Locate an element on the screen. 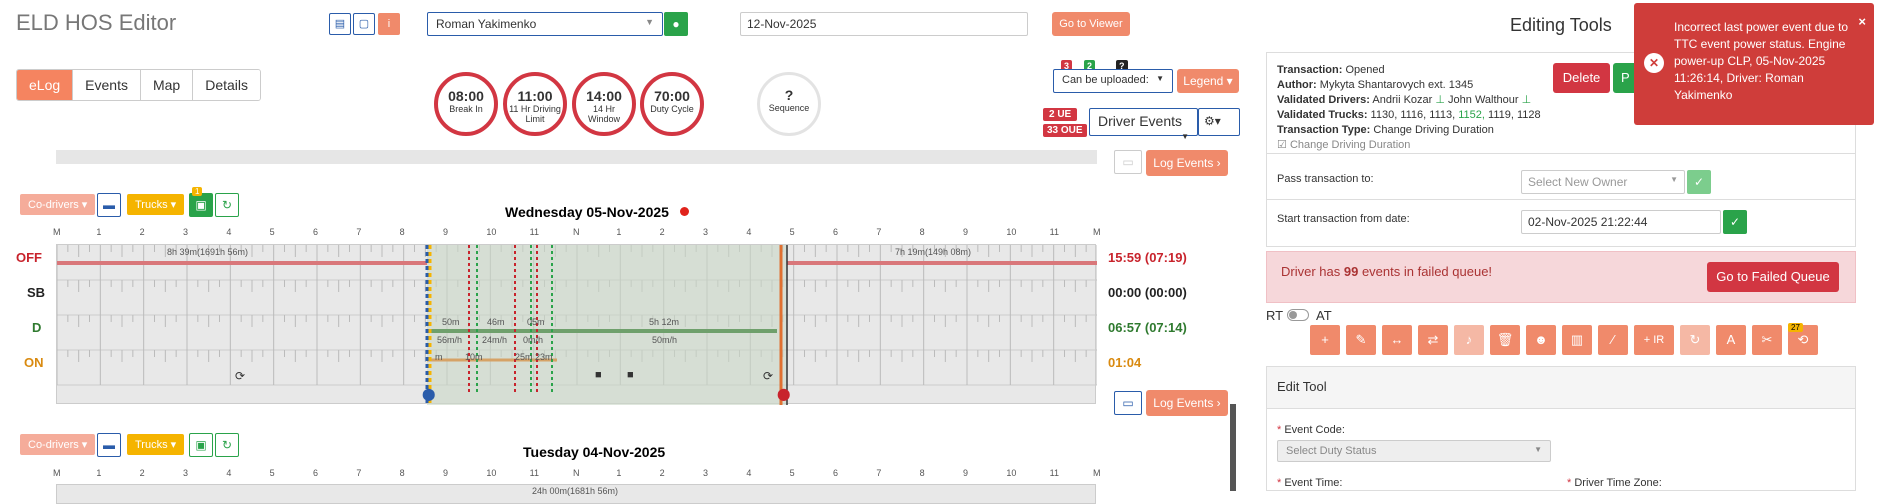  tab-map: Map is located at coordinates (167, 85).